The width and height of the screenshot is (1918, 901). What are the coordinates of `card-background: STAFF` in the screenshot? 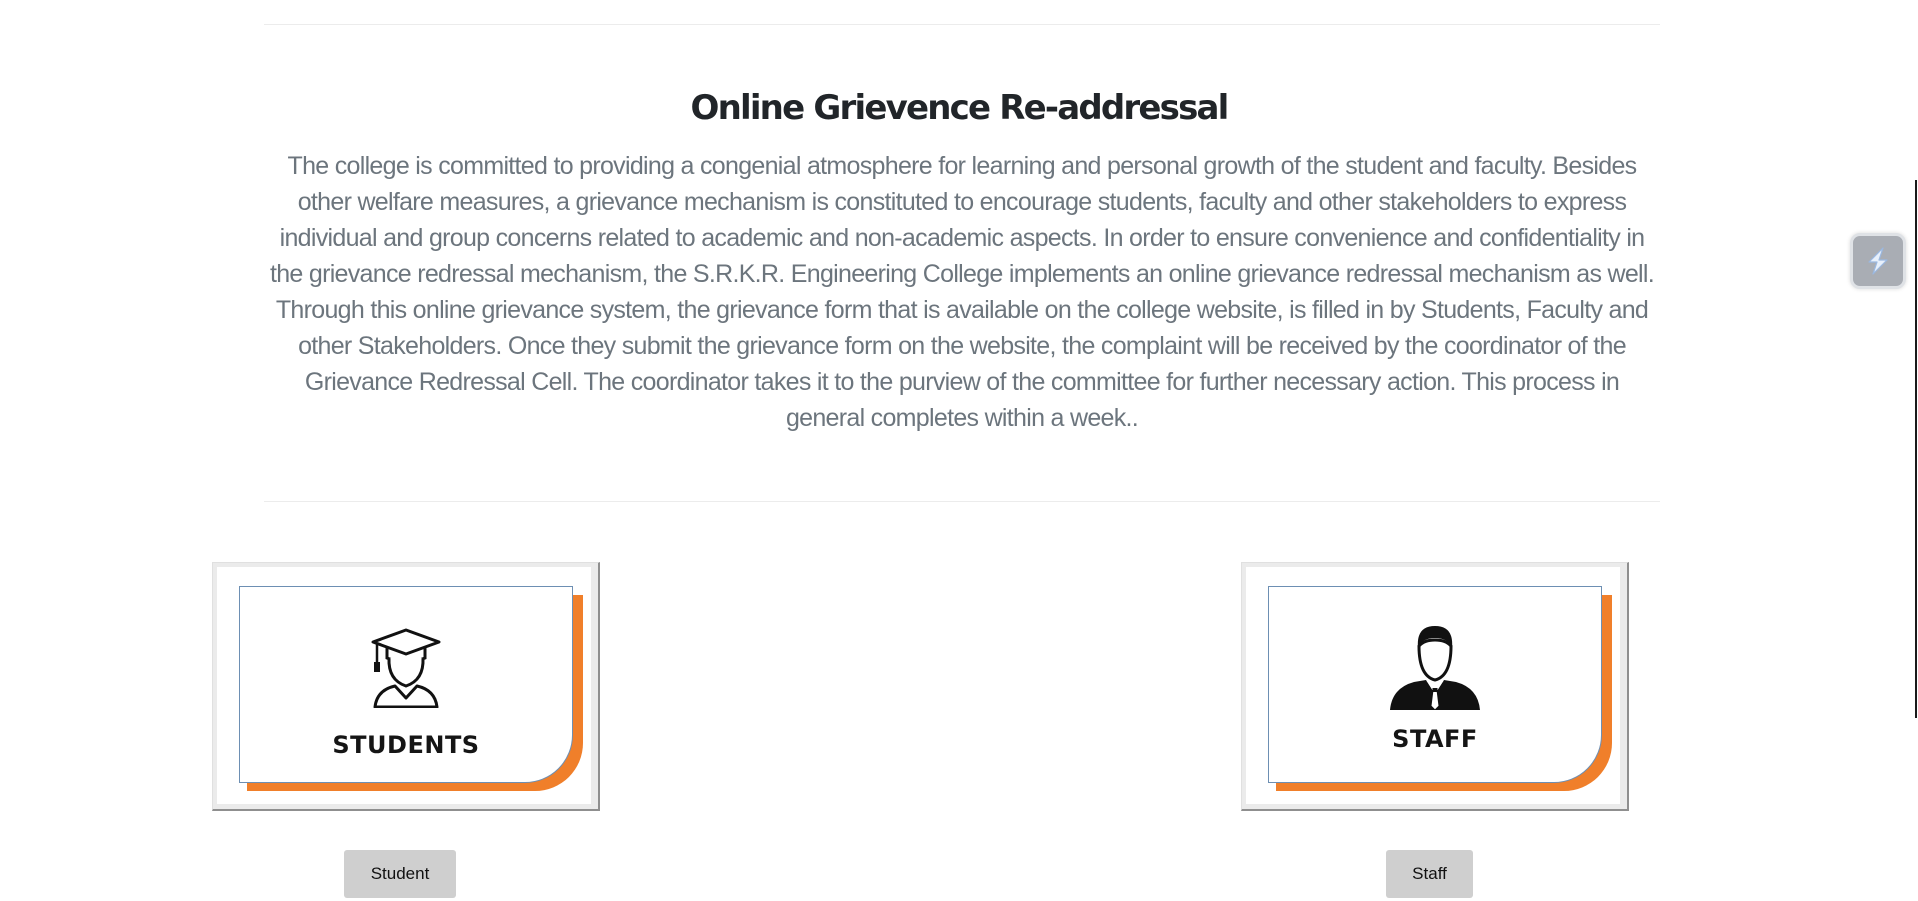 It's located at (1433, 685).